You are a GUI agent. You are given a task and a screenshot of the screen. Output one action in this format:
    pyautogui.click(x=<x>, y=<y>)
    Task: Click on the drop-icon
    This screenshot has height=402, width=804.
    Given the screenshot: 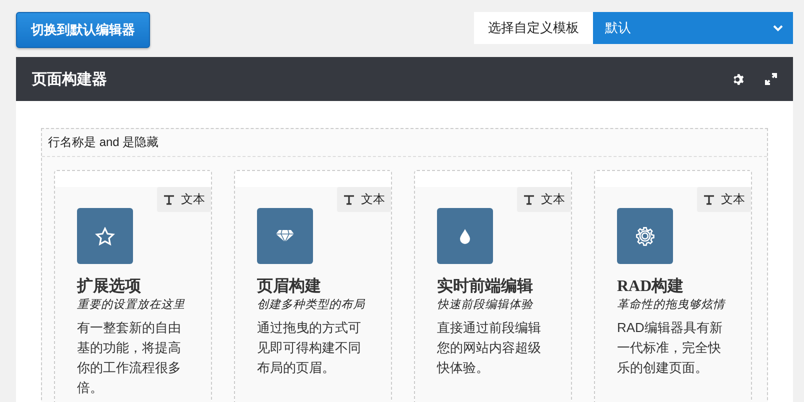 What is the action you would take?
    pyautogui.click(x=465, y=236)
    